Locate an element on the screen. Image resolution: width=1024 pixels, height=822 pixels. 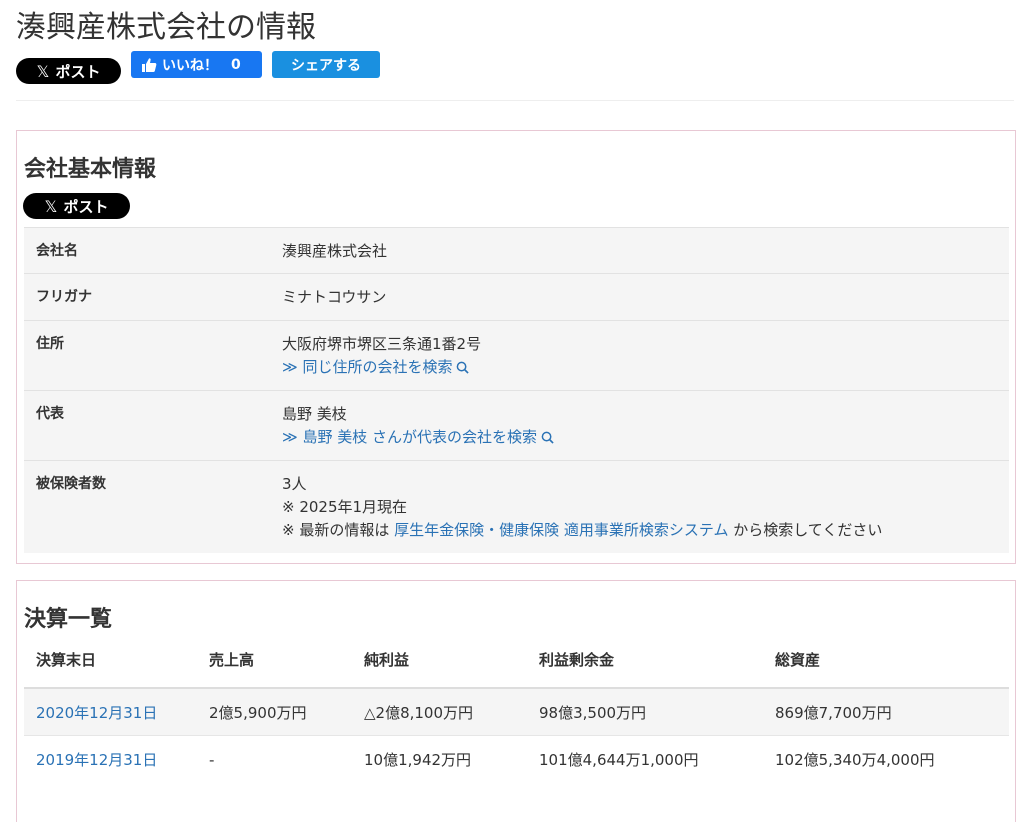
info-value: 島野 美枝 is located at coordinates (314, 414).